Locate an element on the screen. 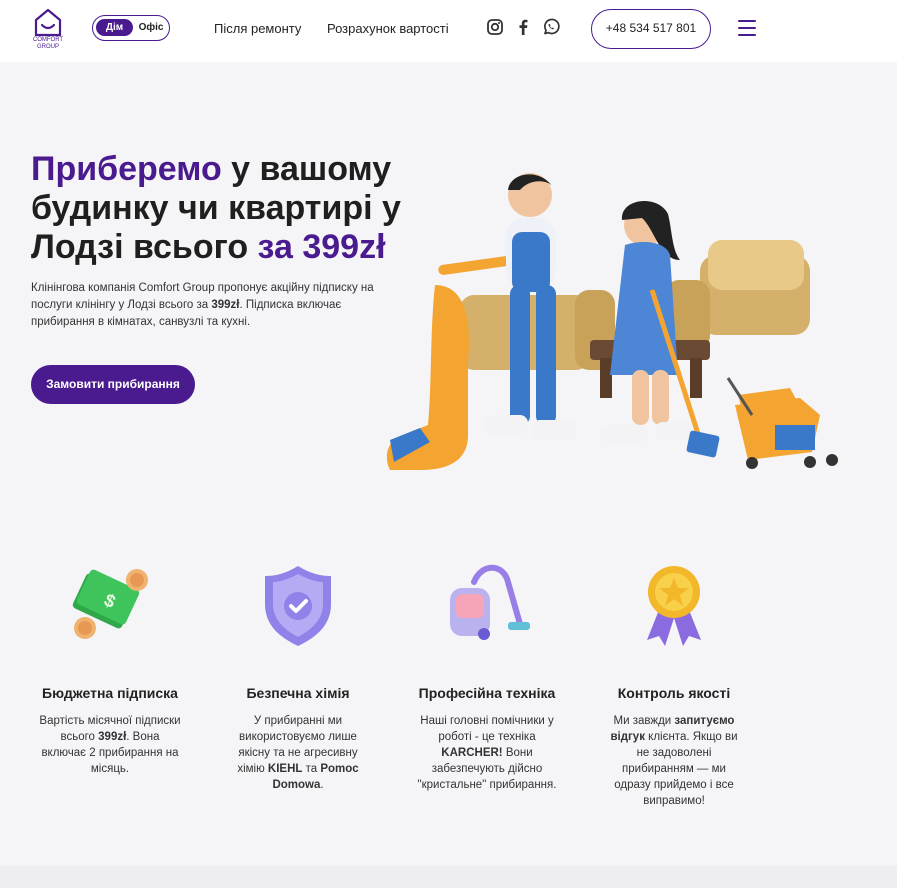  logo: COMFORT GROUP is located at coordinates (48, 30).